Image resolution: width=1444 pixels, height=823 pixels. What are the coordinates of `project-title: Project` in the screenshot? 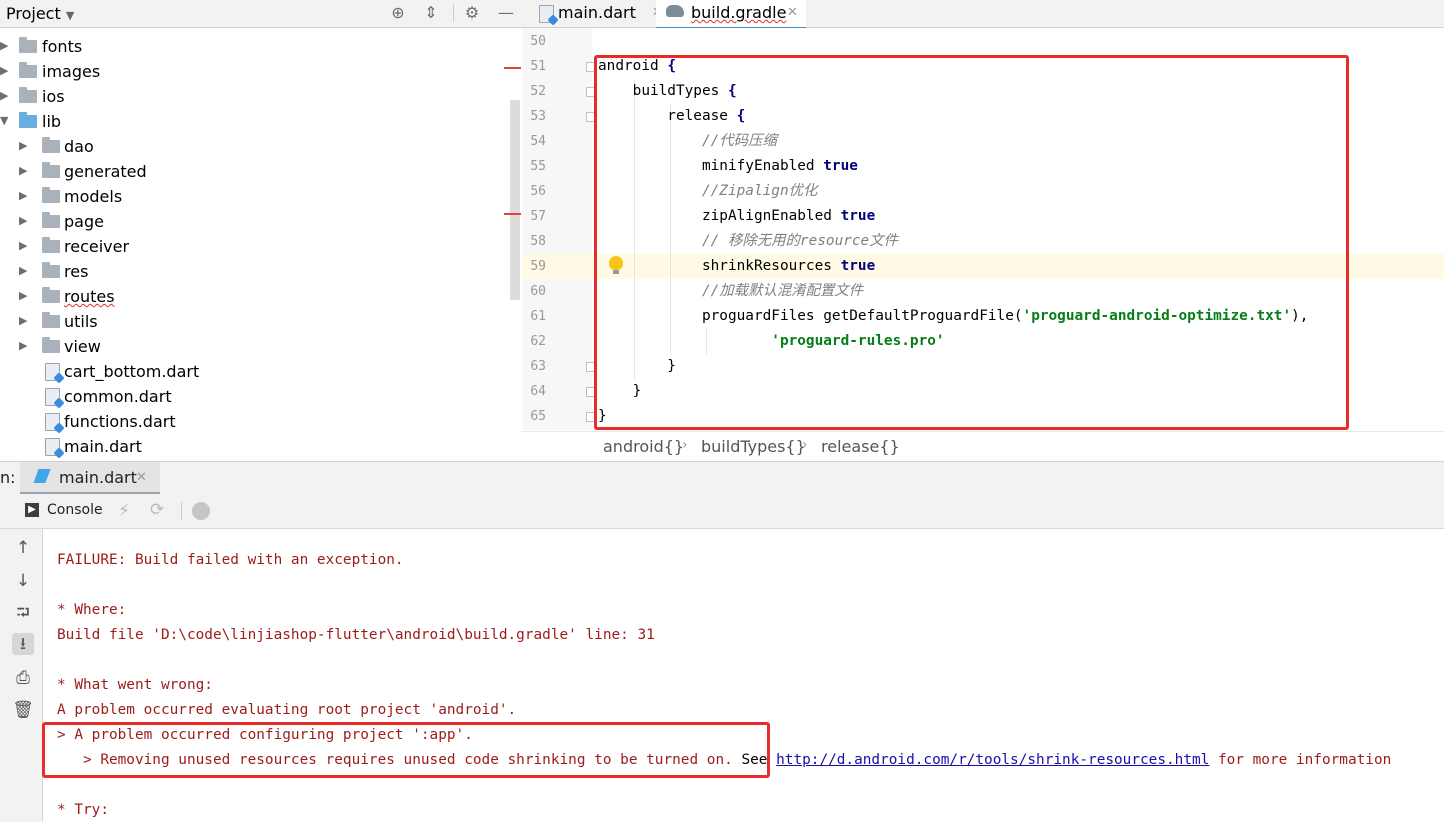 It's located at (33, 13).